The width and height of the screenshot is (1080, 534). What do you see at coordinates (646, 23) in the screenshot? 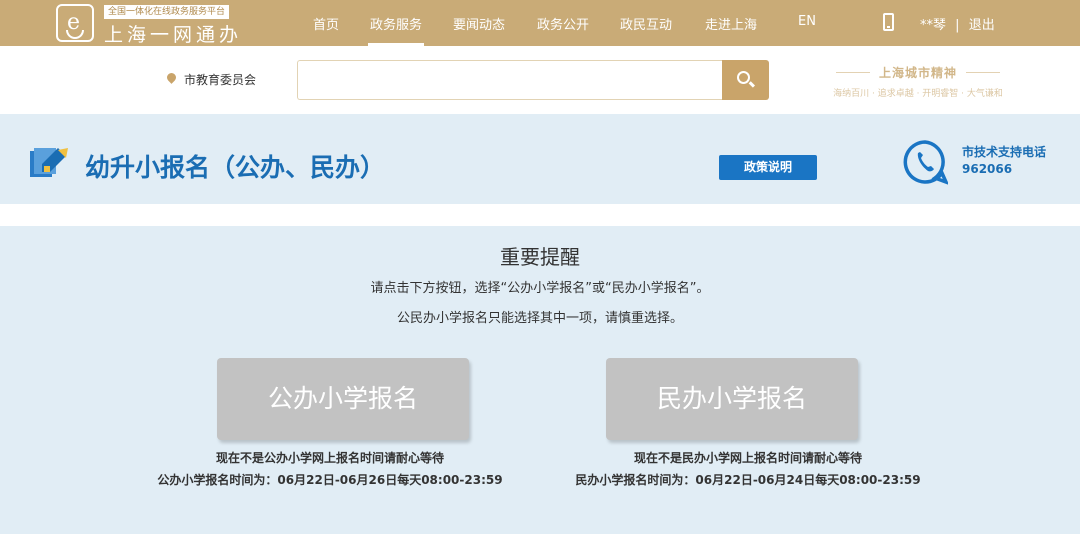
I see `nav-interaction: 政民互动` at bounding box center [646, 23].